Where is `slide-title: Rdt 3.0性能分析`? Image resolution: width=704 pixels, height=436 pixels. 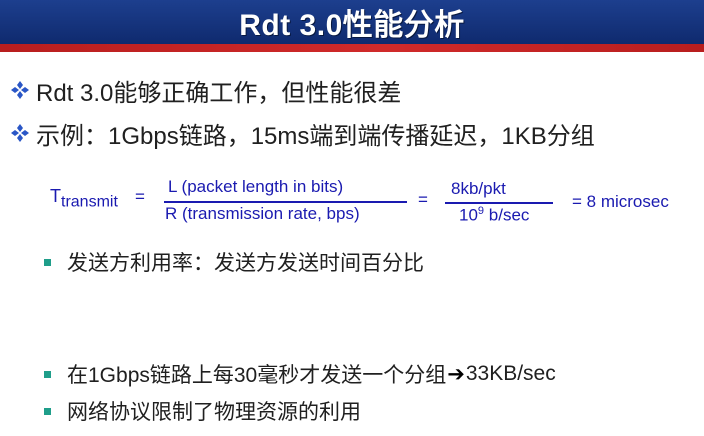
slide-title: Rdt 3.0性能分析 is located at coordinates (352, 25).